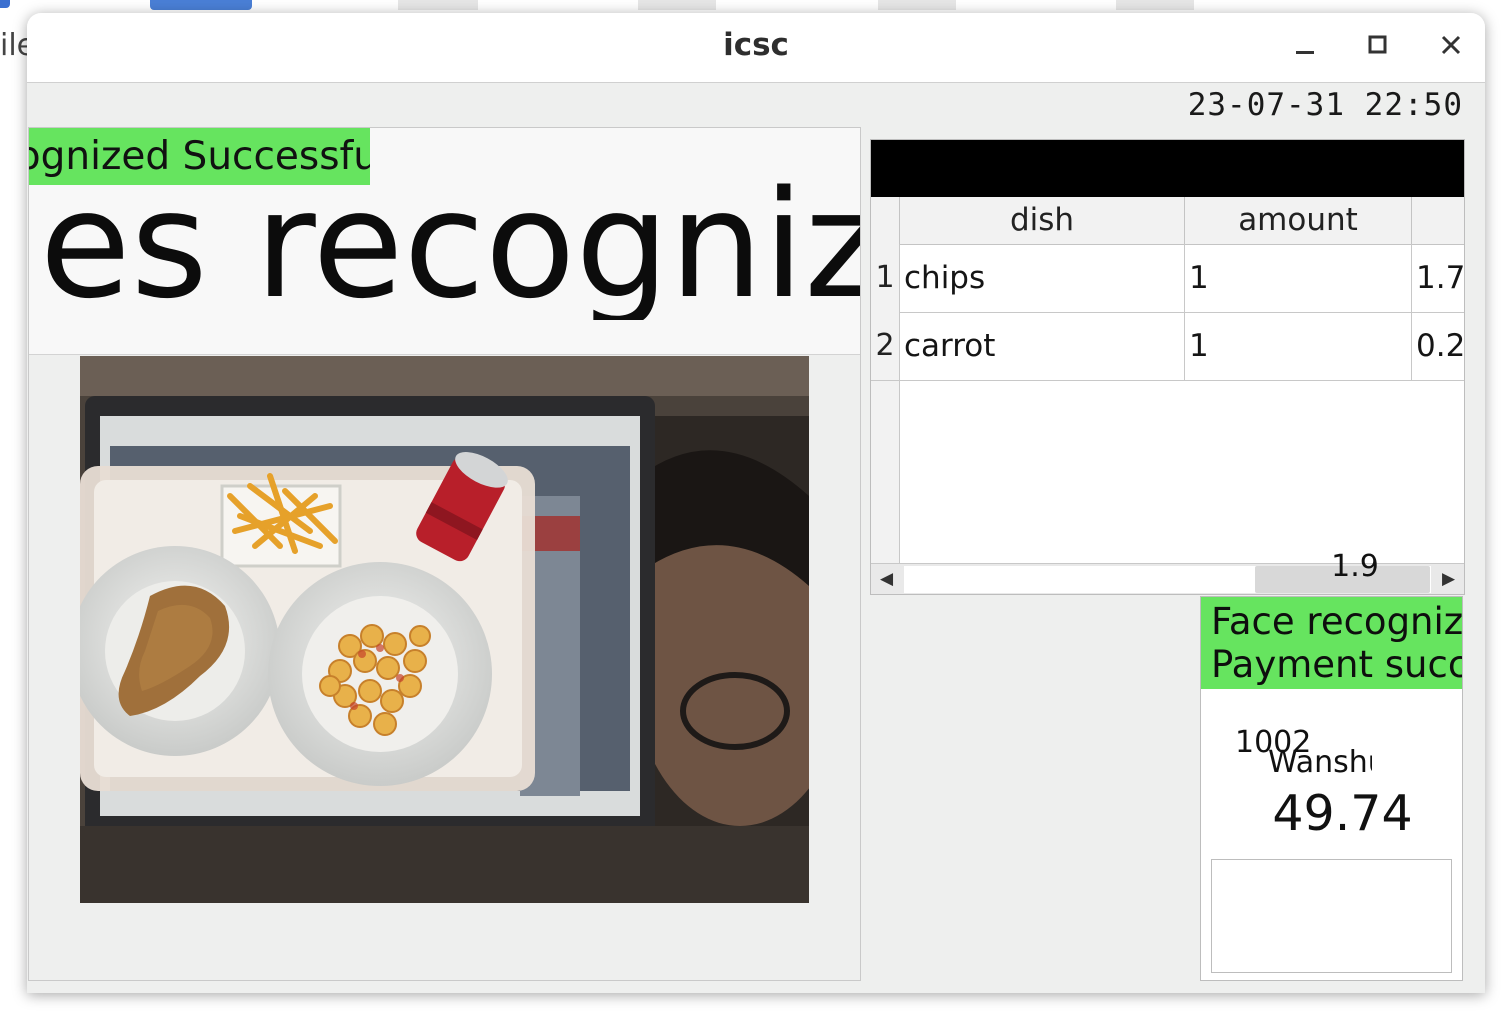 The height and width of the screenshot is (1030, 1510). I want to click on row-number: 2, so click(885, 346).